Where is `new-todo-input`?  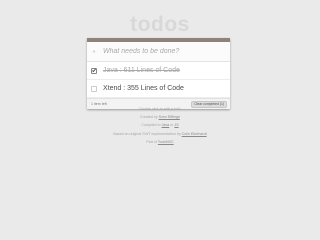
new-todo-input is located at coordinates (162, 51).